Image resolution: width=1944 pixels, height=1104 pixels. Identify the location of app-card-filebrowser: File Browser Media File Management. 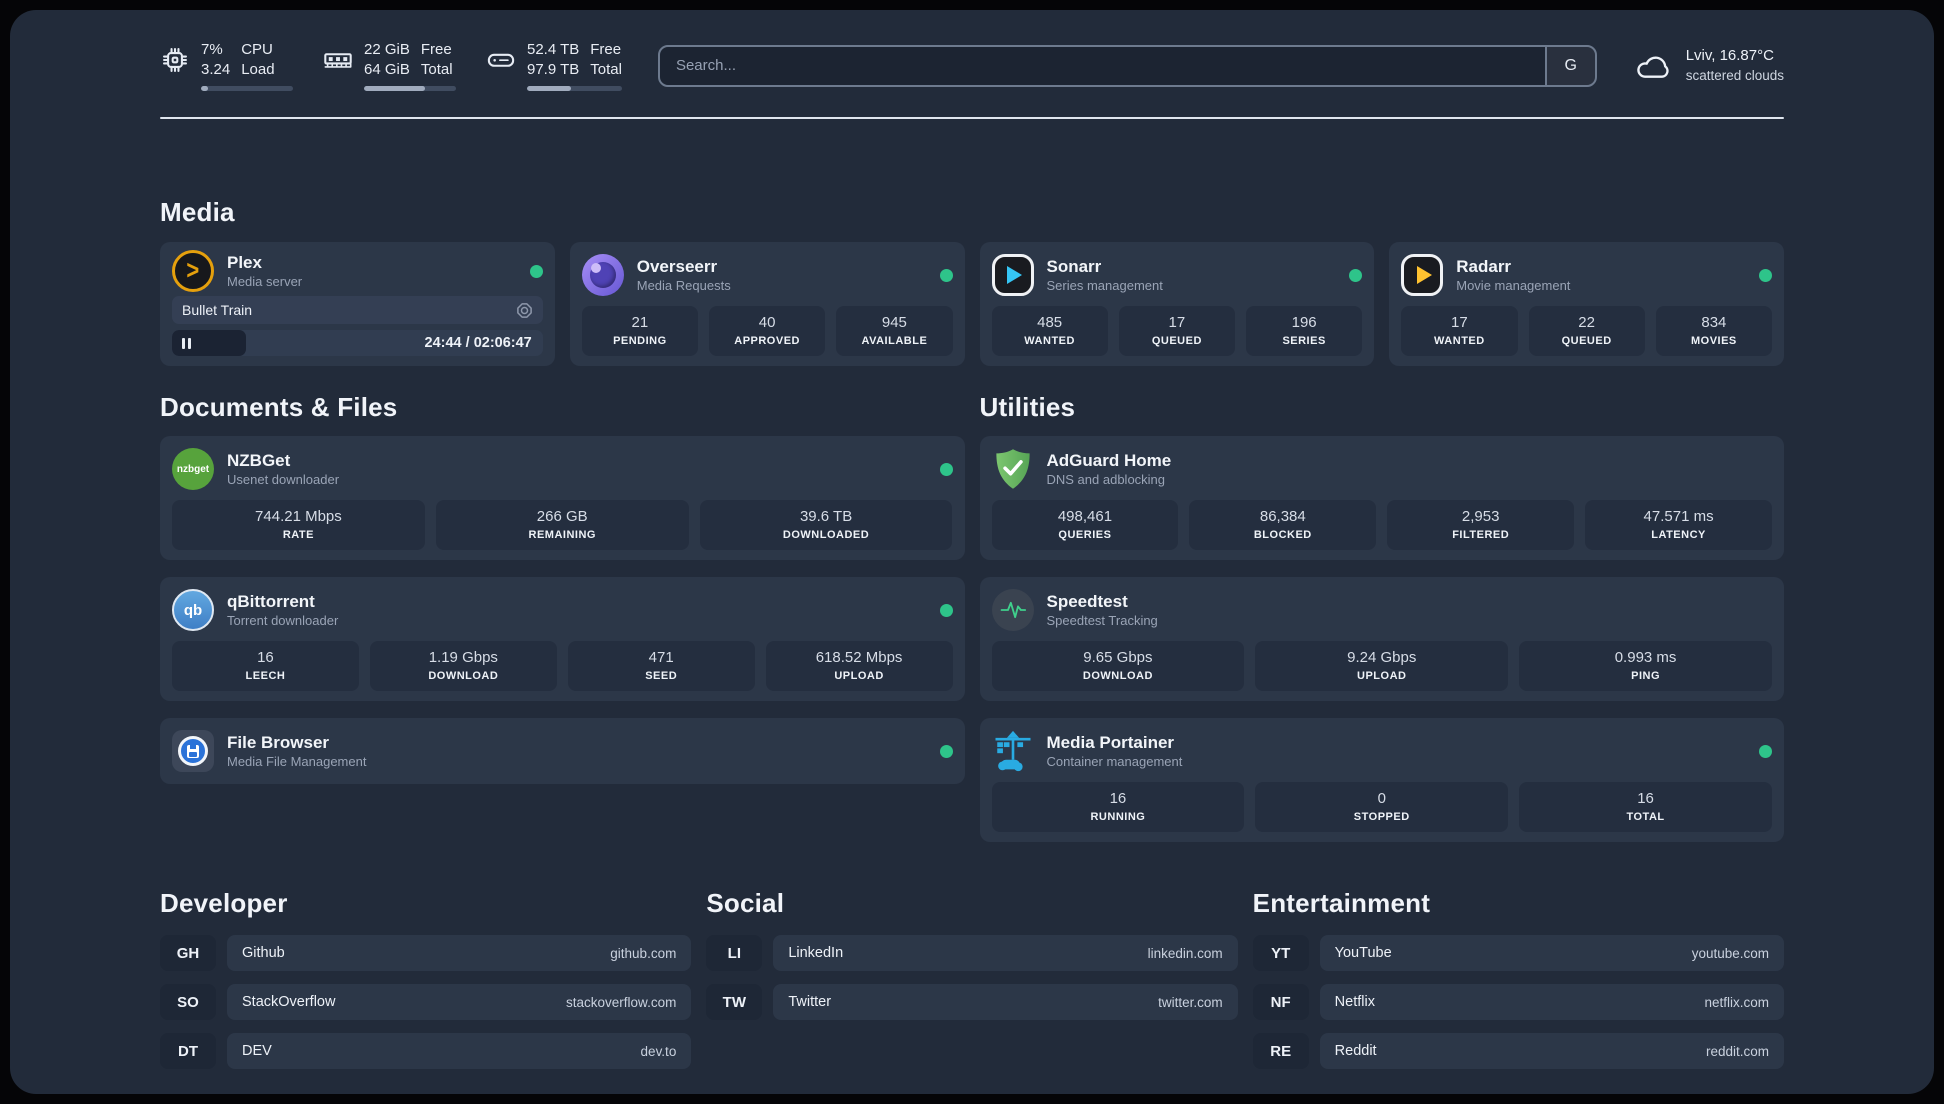
(562, 751).